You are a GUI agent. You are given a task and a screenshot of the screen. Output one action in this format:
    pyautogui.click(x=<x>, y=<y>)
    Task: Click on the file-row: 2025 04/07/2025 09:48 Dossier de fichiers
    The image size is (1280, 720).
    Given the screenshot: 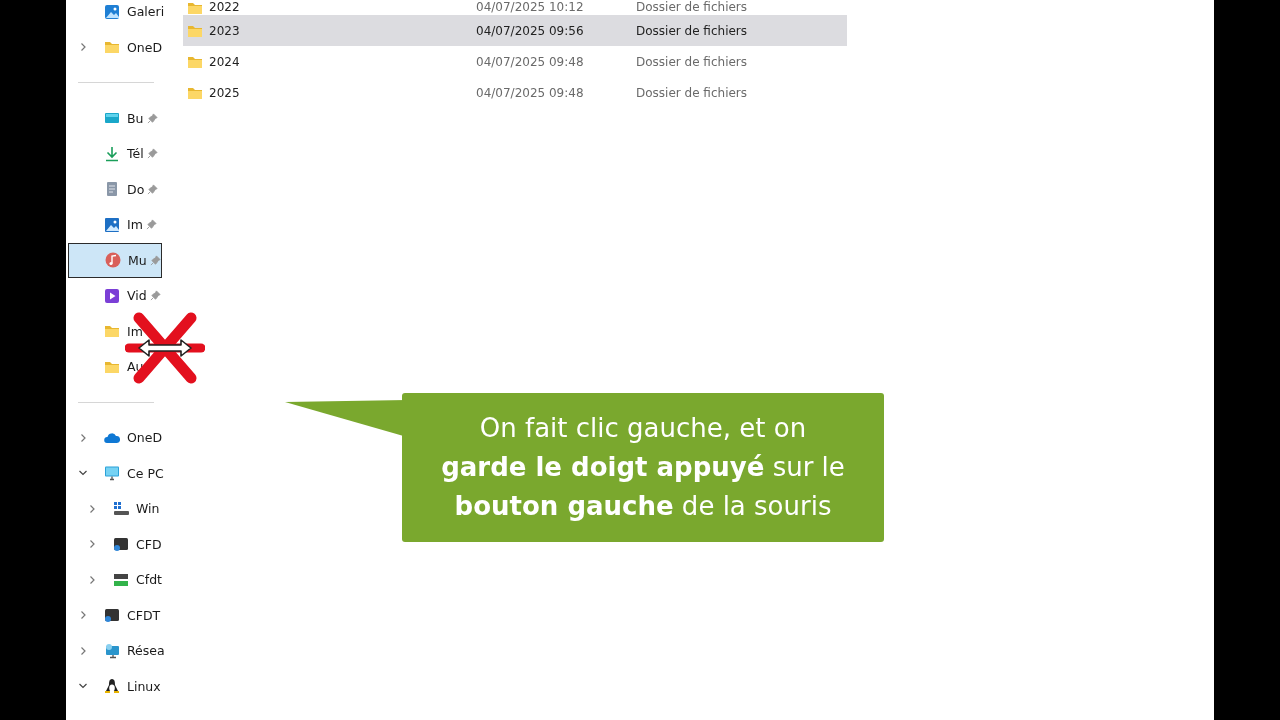 What is the action you would take?
    pyautogui.click(x=515, y=92)
    